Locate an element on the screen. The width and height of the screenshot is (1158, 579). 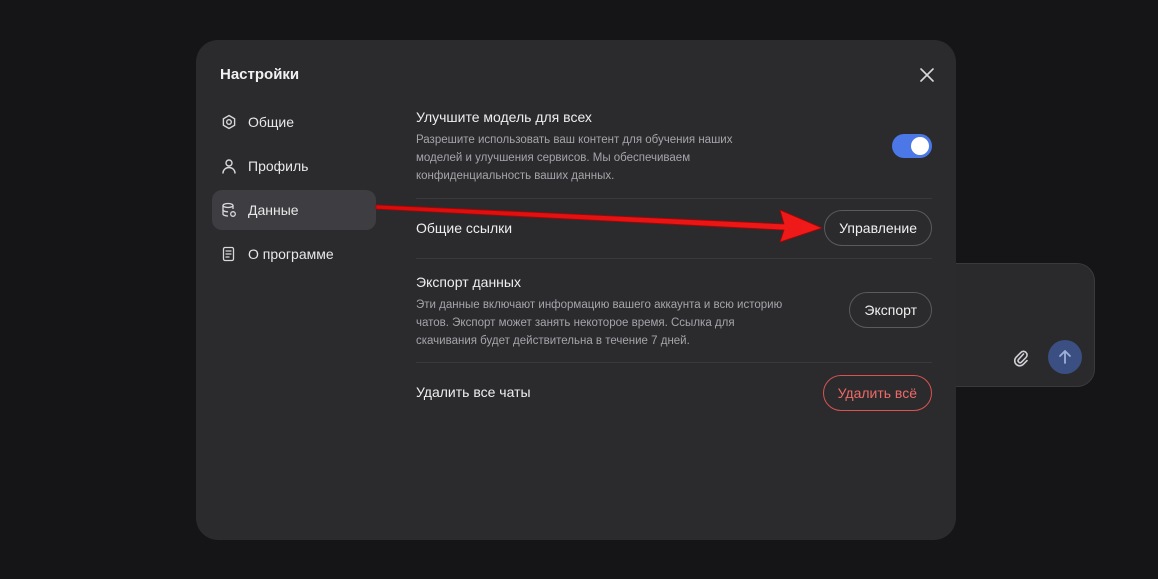
settings-sidebar: Общие Профиль Данные О программе is located at coordinates (294, 190).